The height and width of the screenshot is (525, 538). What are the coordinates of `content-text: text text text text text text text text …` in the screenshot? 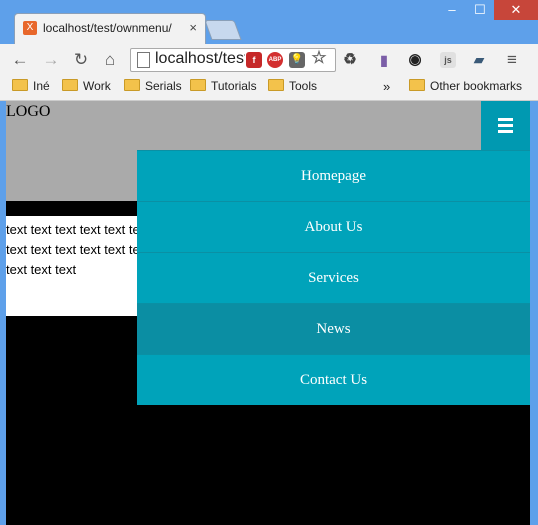 It's located at (78, 249).